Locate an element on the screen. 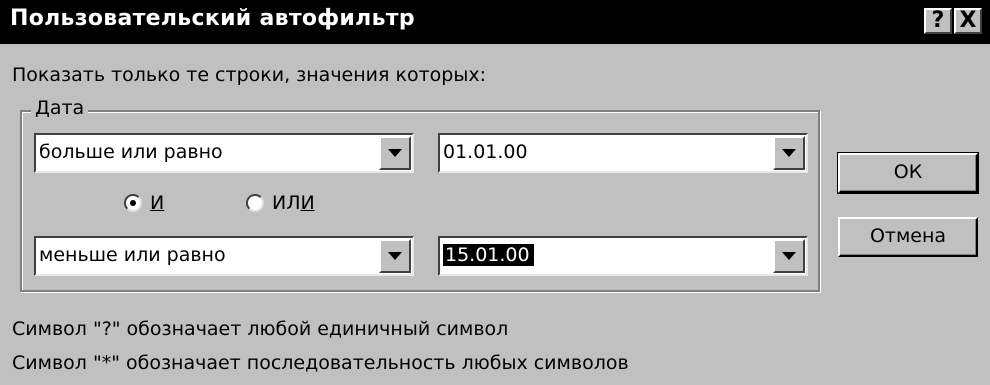 This screenshot has height=385, width=990. operator1-select: больше или равно is located at coordinates (224, 153).